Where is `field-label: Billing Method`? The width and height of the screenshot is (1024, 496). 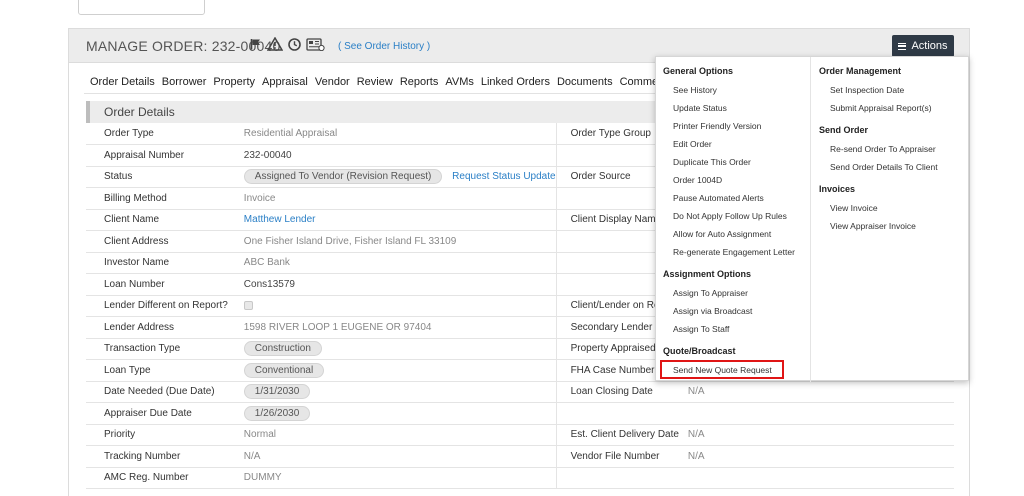 field-label: Billing Method is located at coordinates (157, 198).